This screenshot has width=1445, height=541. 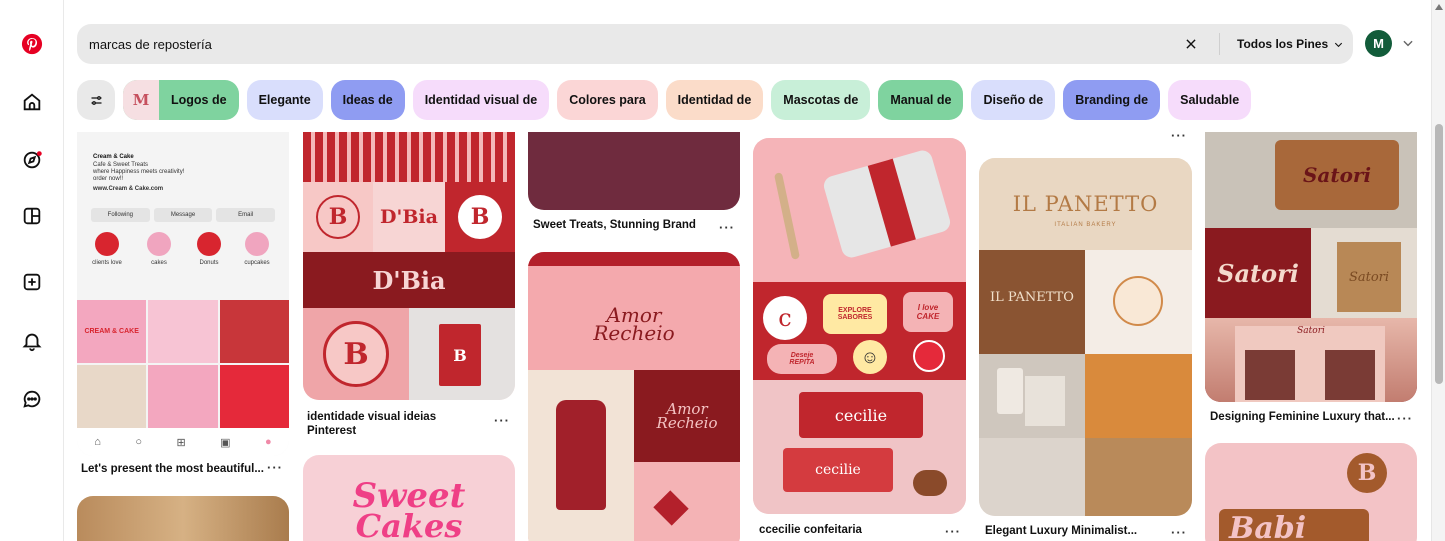 I want to click on chip-identidad-de: Identidad de, so click(x=714, y=100).